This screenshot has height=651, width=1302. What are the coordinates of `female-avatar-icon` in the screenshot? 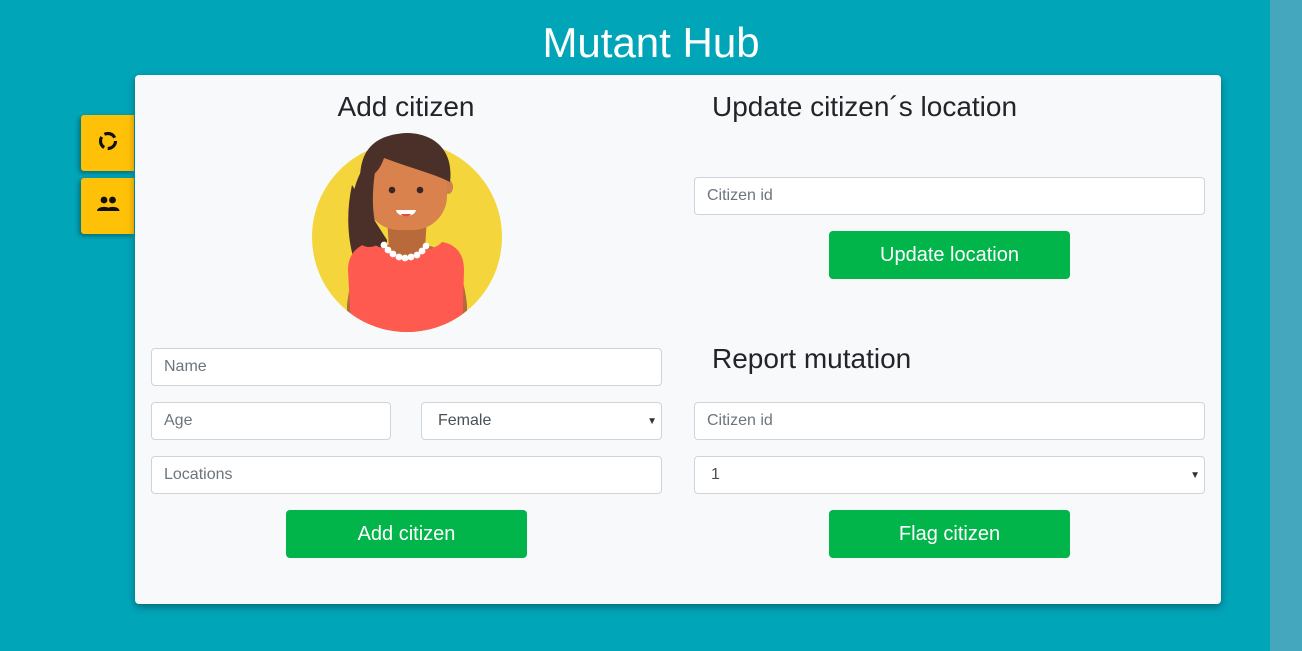 It's located at (407, 231).